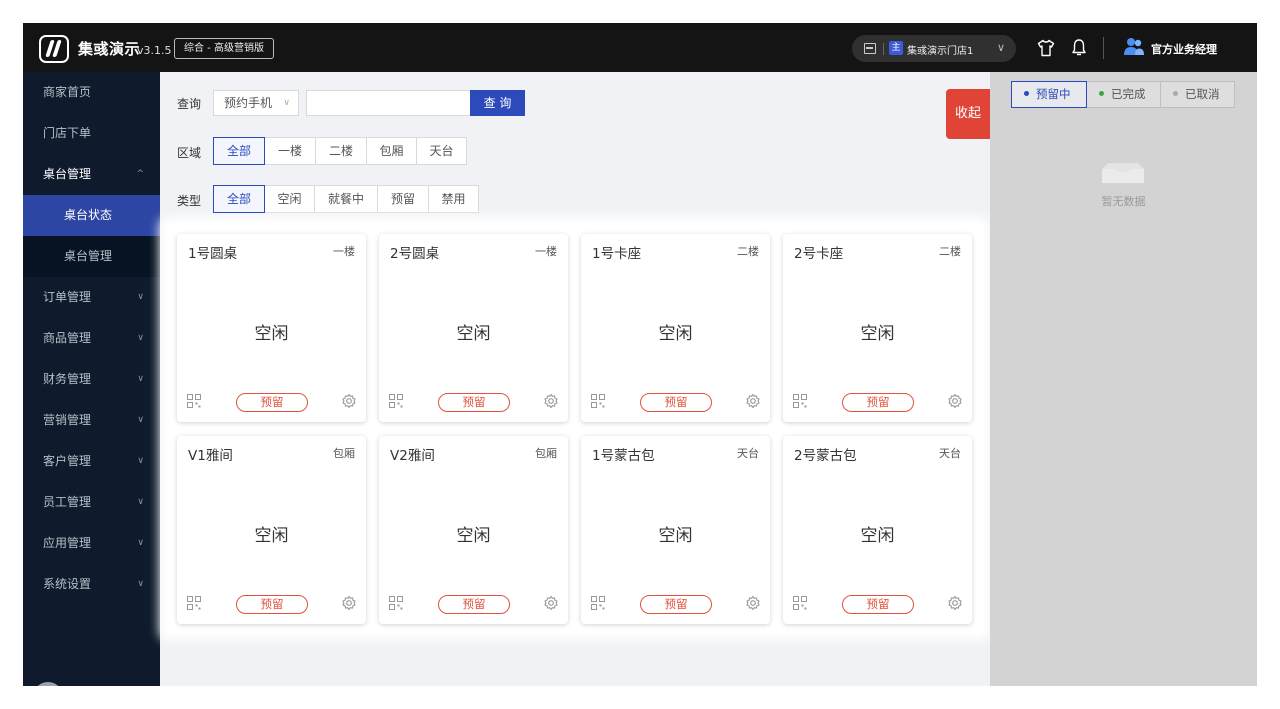  I want to click on sidebar-subitem-table-manage: 桌台管理, so click(91, 256).